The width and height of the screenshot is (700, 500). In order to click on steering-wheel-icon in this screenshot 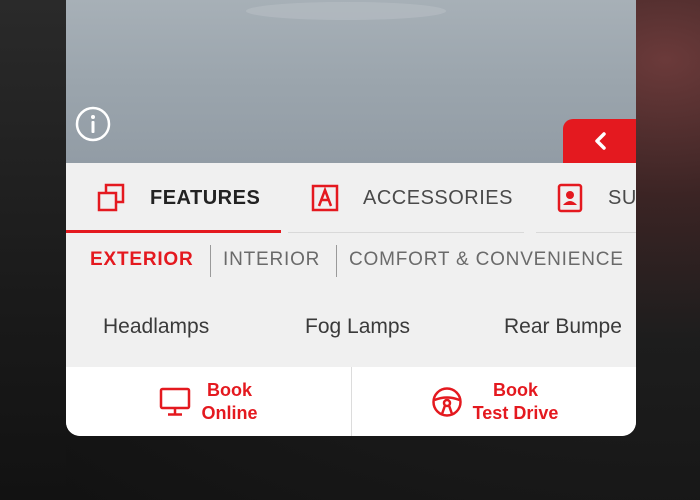, I will do `click(446, 401)`.